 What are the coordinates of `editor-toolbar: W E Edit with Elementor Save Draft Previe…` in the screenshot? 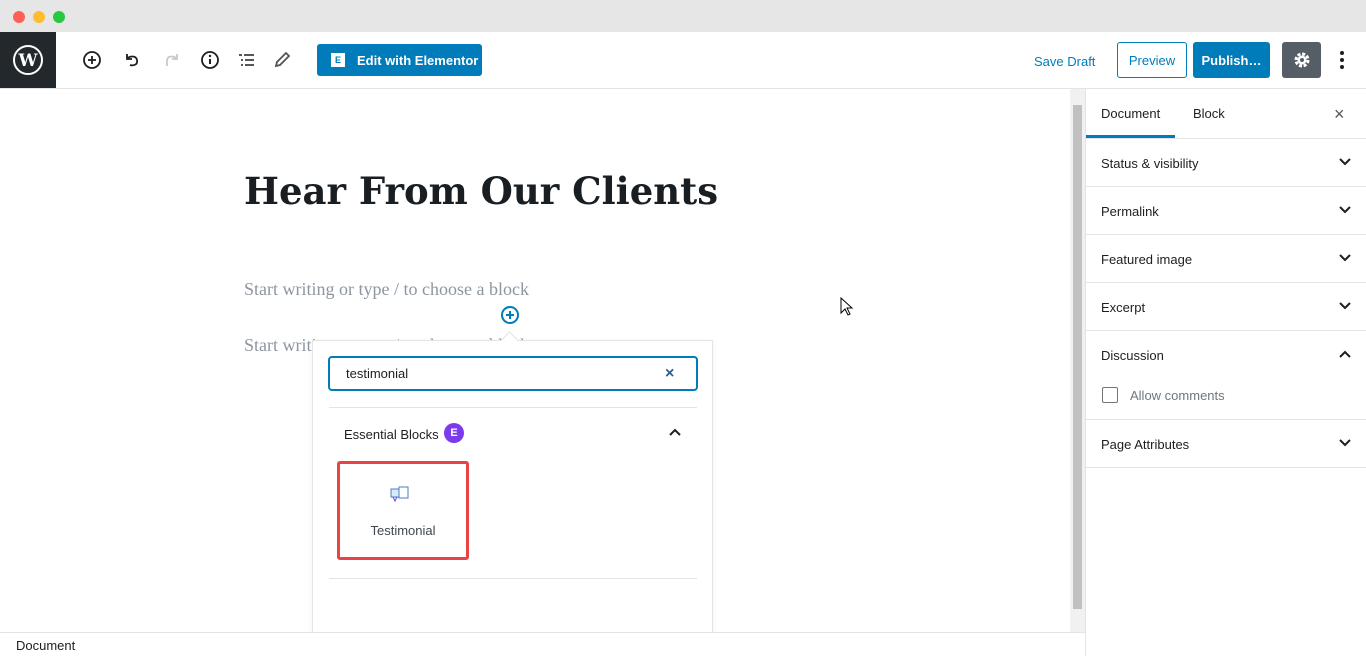 It's located at (683, 60).